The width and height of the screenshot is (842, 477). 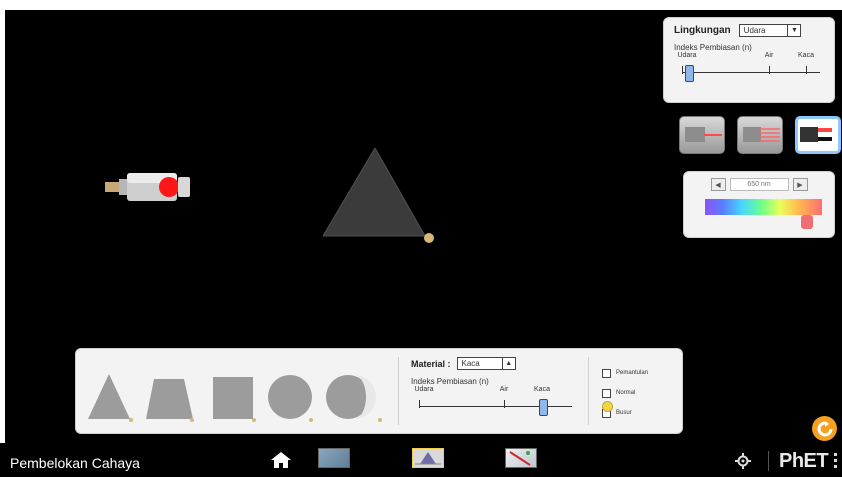 I want to click on shape-tray, so click(x=235, y=398).